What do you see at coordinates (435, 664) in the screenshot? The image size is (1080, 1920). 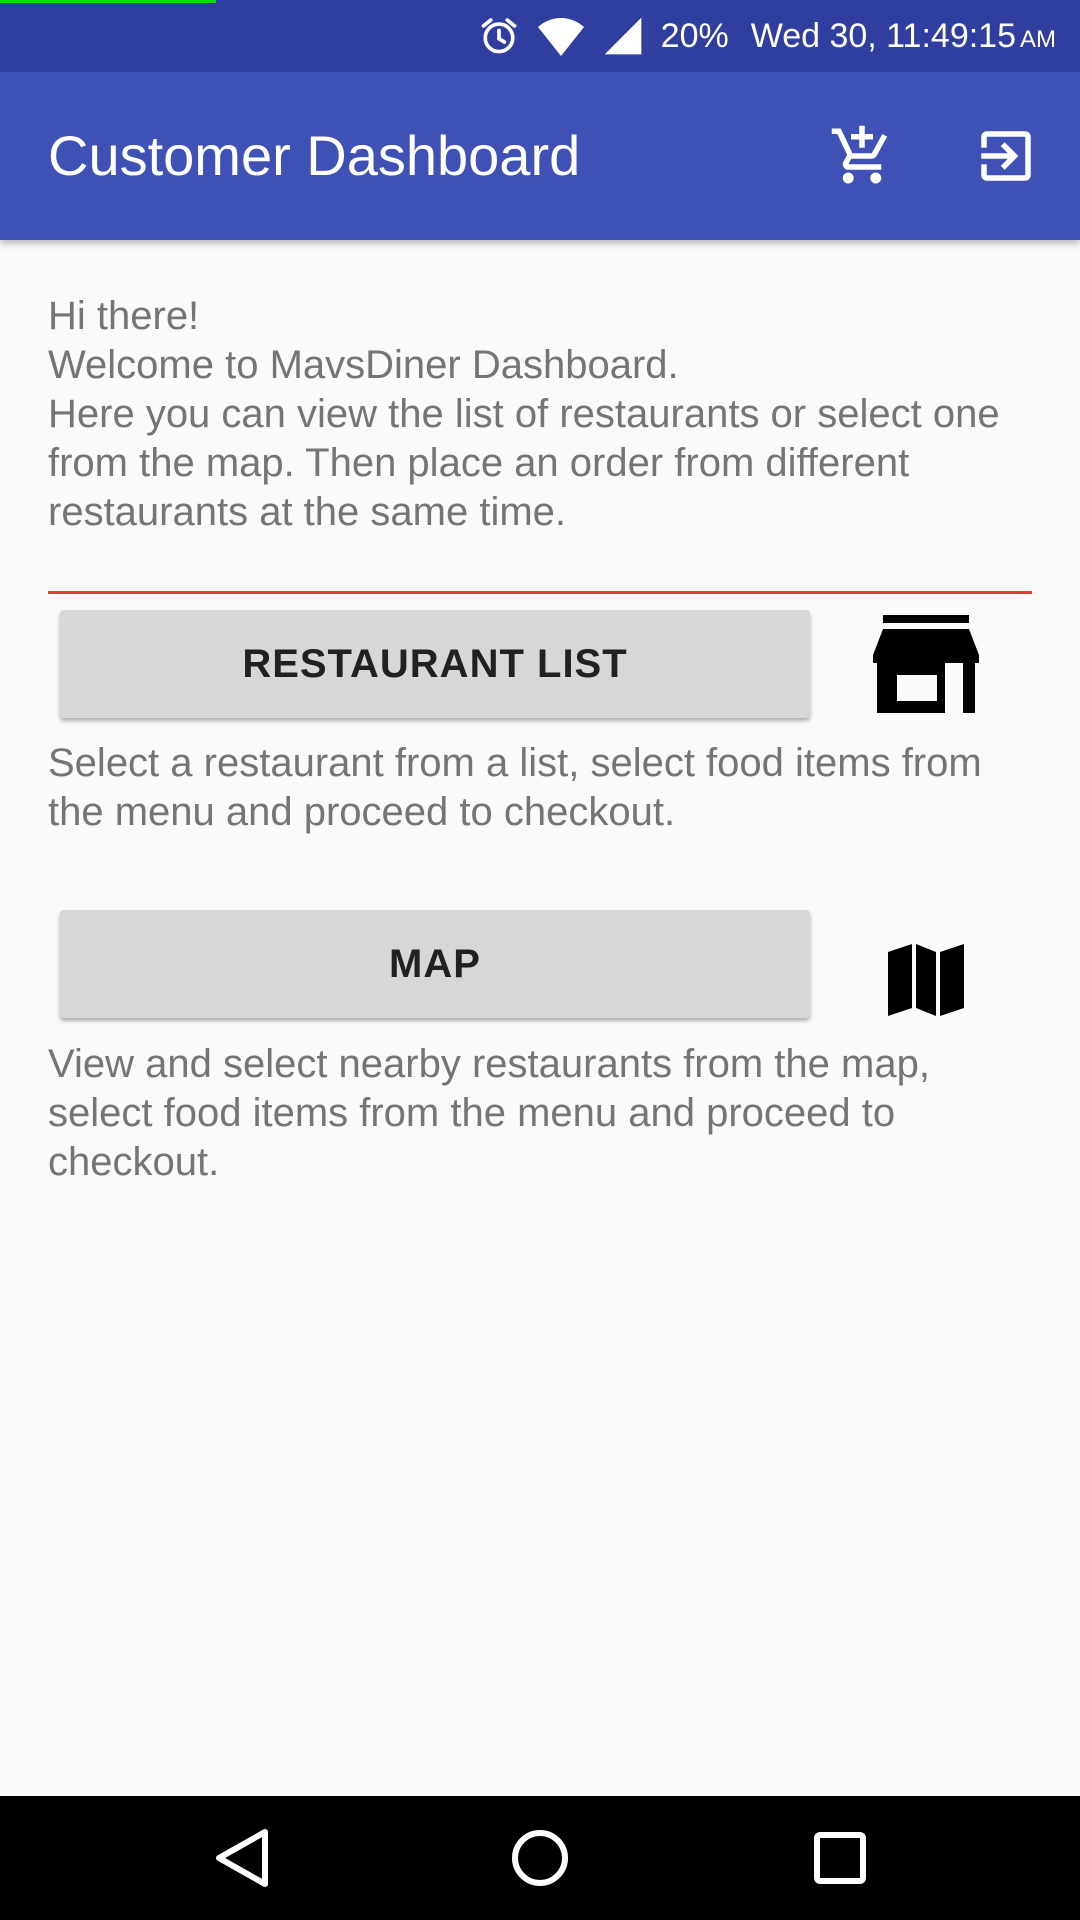 I see `restaurant-list-button: RESTAURANT LIST` at bounding box center [435, 664].